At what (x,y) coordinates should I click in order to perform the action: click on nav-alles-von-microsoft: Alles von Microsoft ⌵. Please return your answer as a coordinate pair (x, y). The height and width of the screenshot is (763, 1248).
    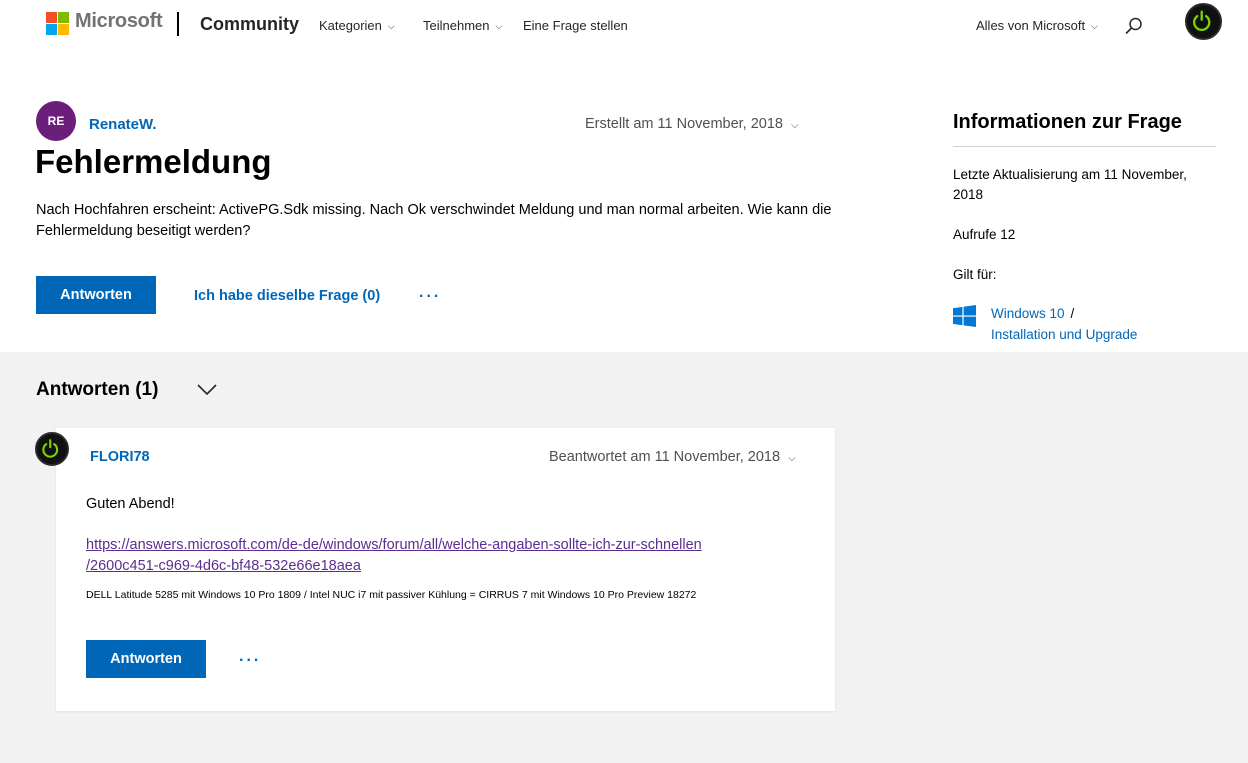
    Looking at the image, I should click on (1037, 25).